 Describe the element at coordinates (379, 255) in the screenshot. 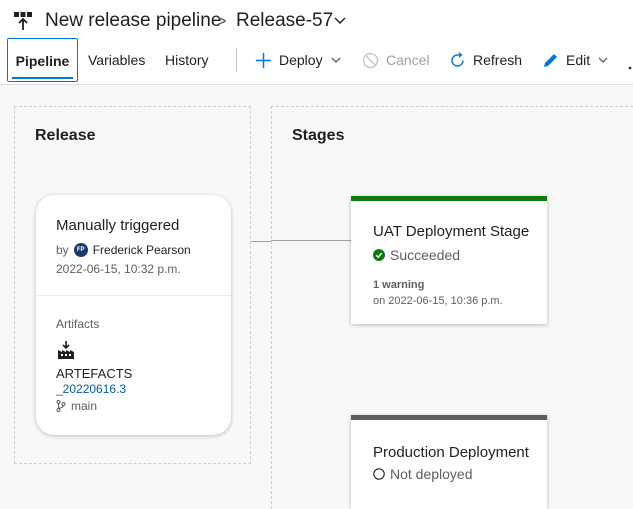

I see `check-circle-icon` at that location.